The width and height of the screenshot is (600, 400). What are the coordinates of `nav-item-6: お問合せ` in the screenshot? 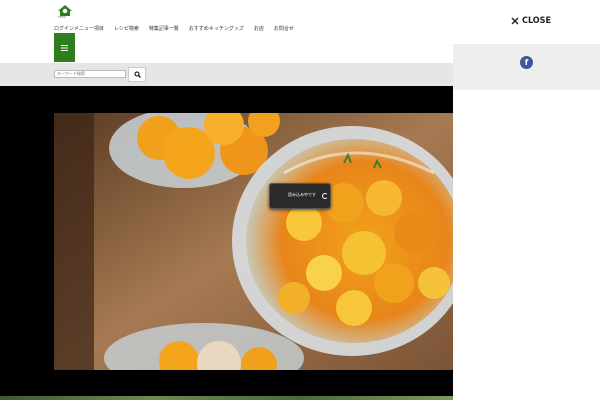 It's located at (284, 28).